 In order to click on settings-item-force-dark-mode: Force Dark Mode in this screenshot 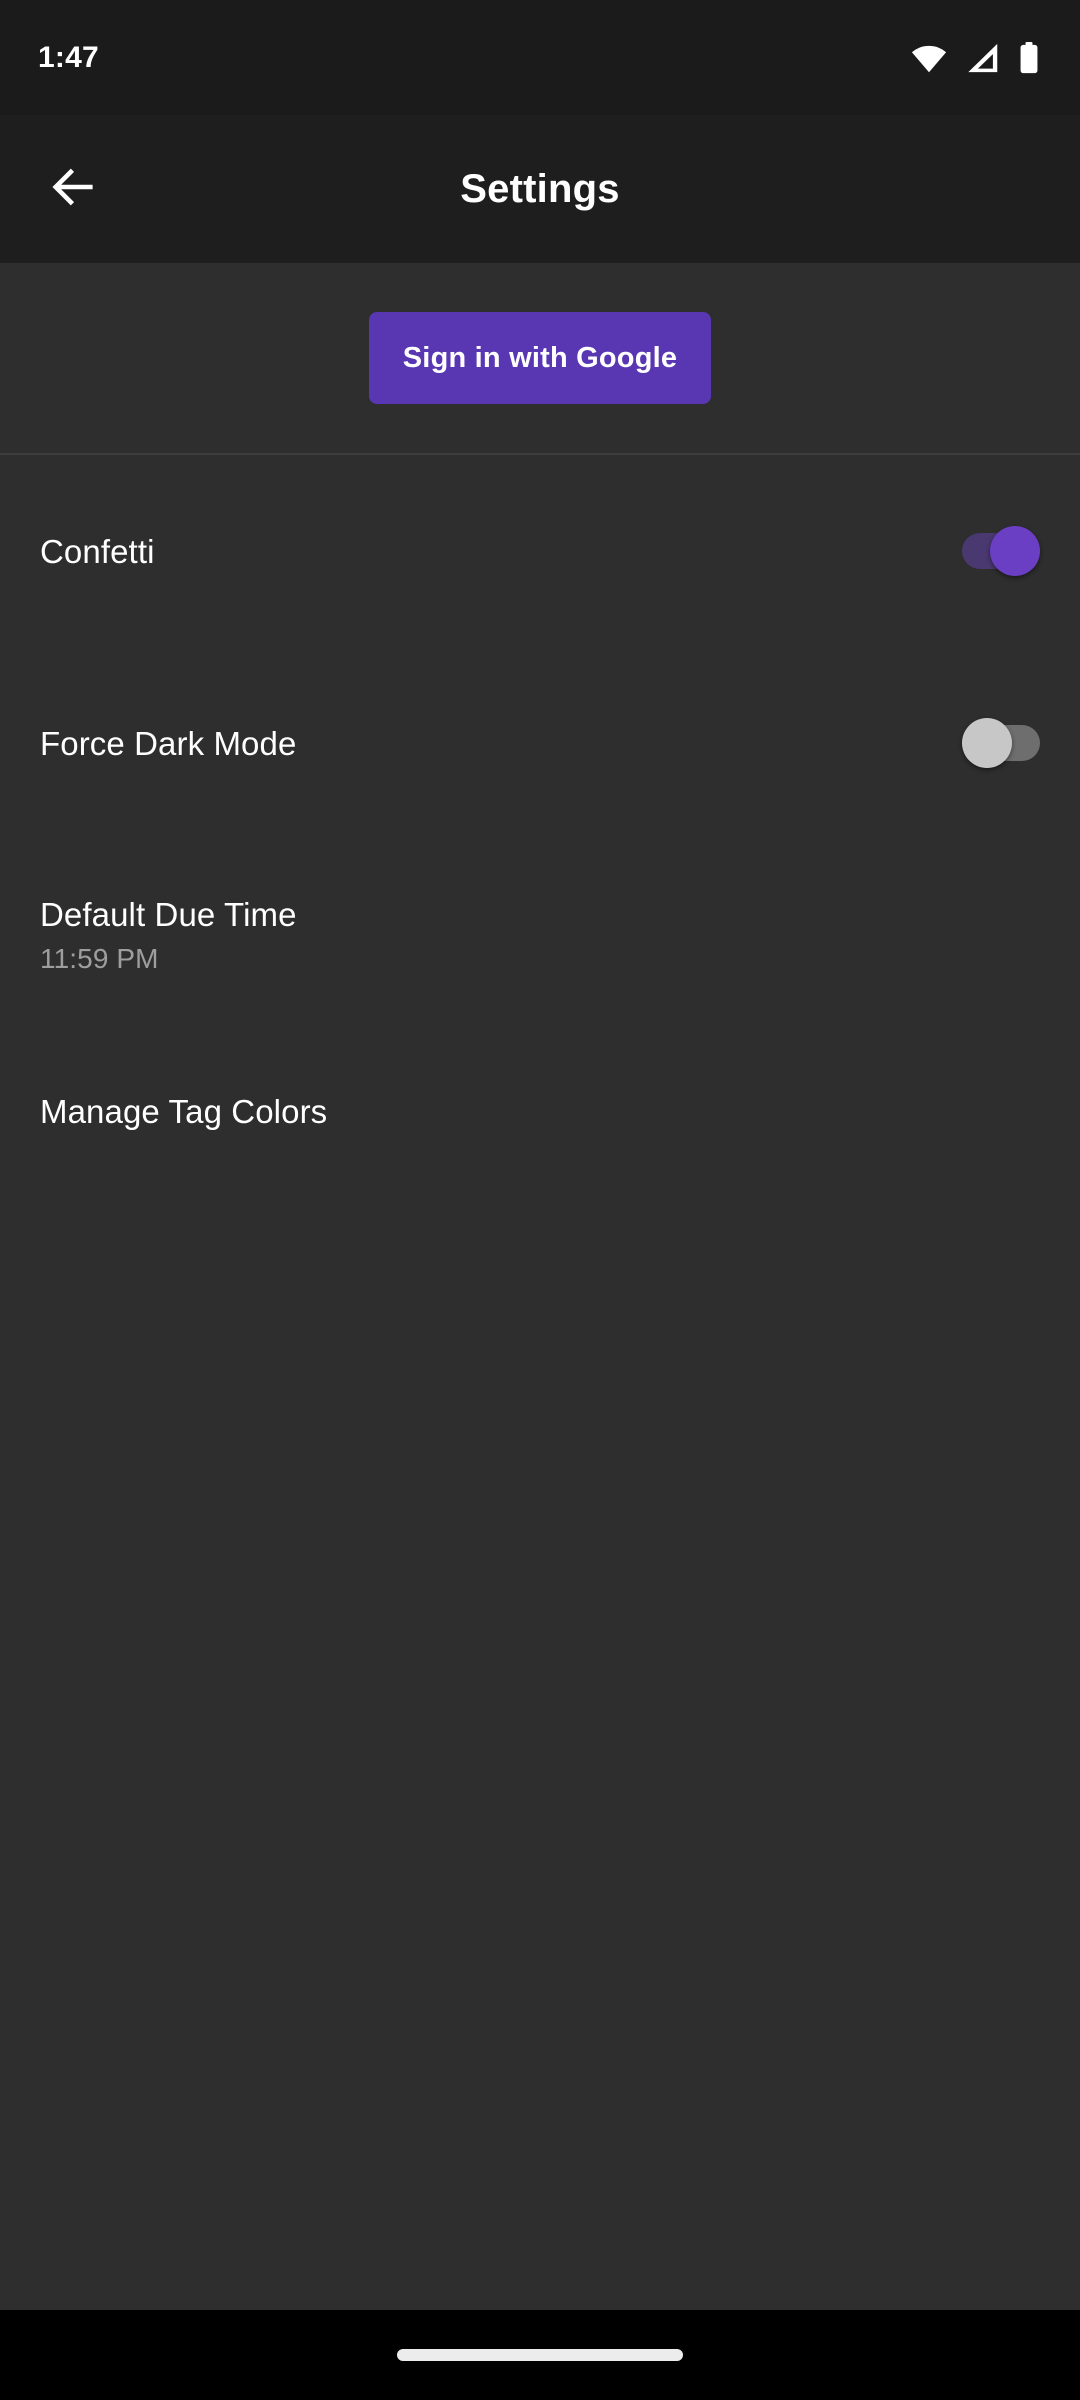, I will do `click(540, 743)`.